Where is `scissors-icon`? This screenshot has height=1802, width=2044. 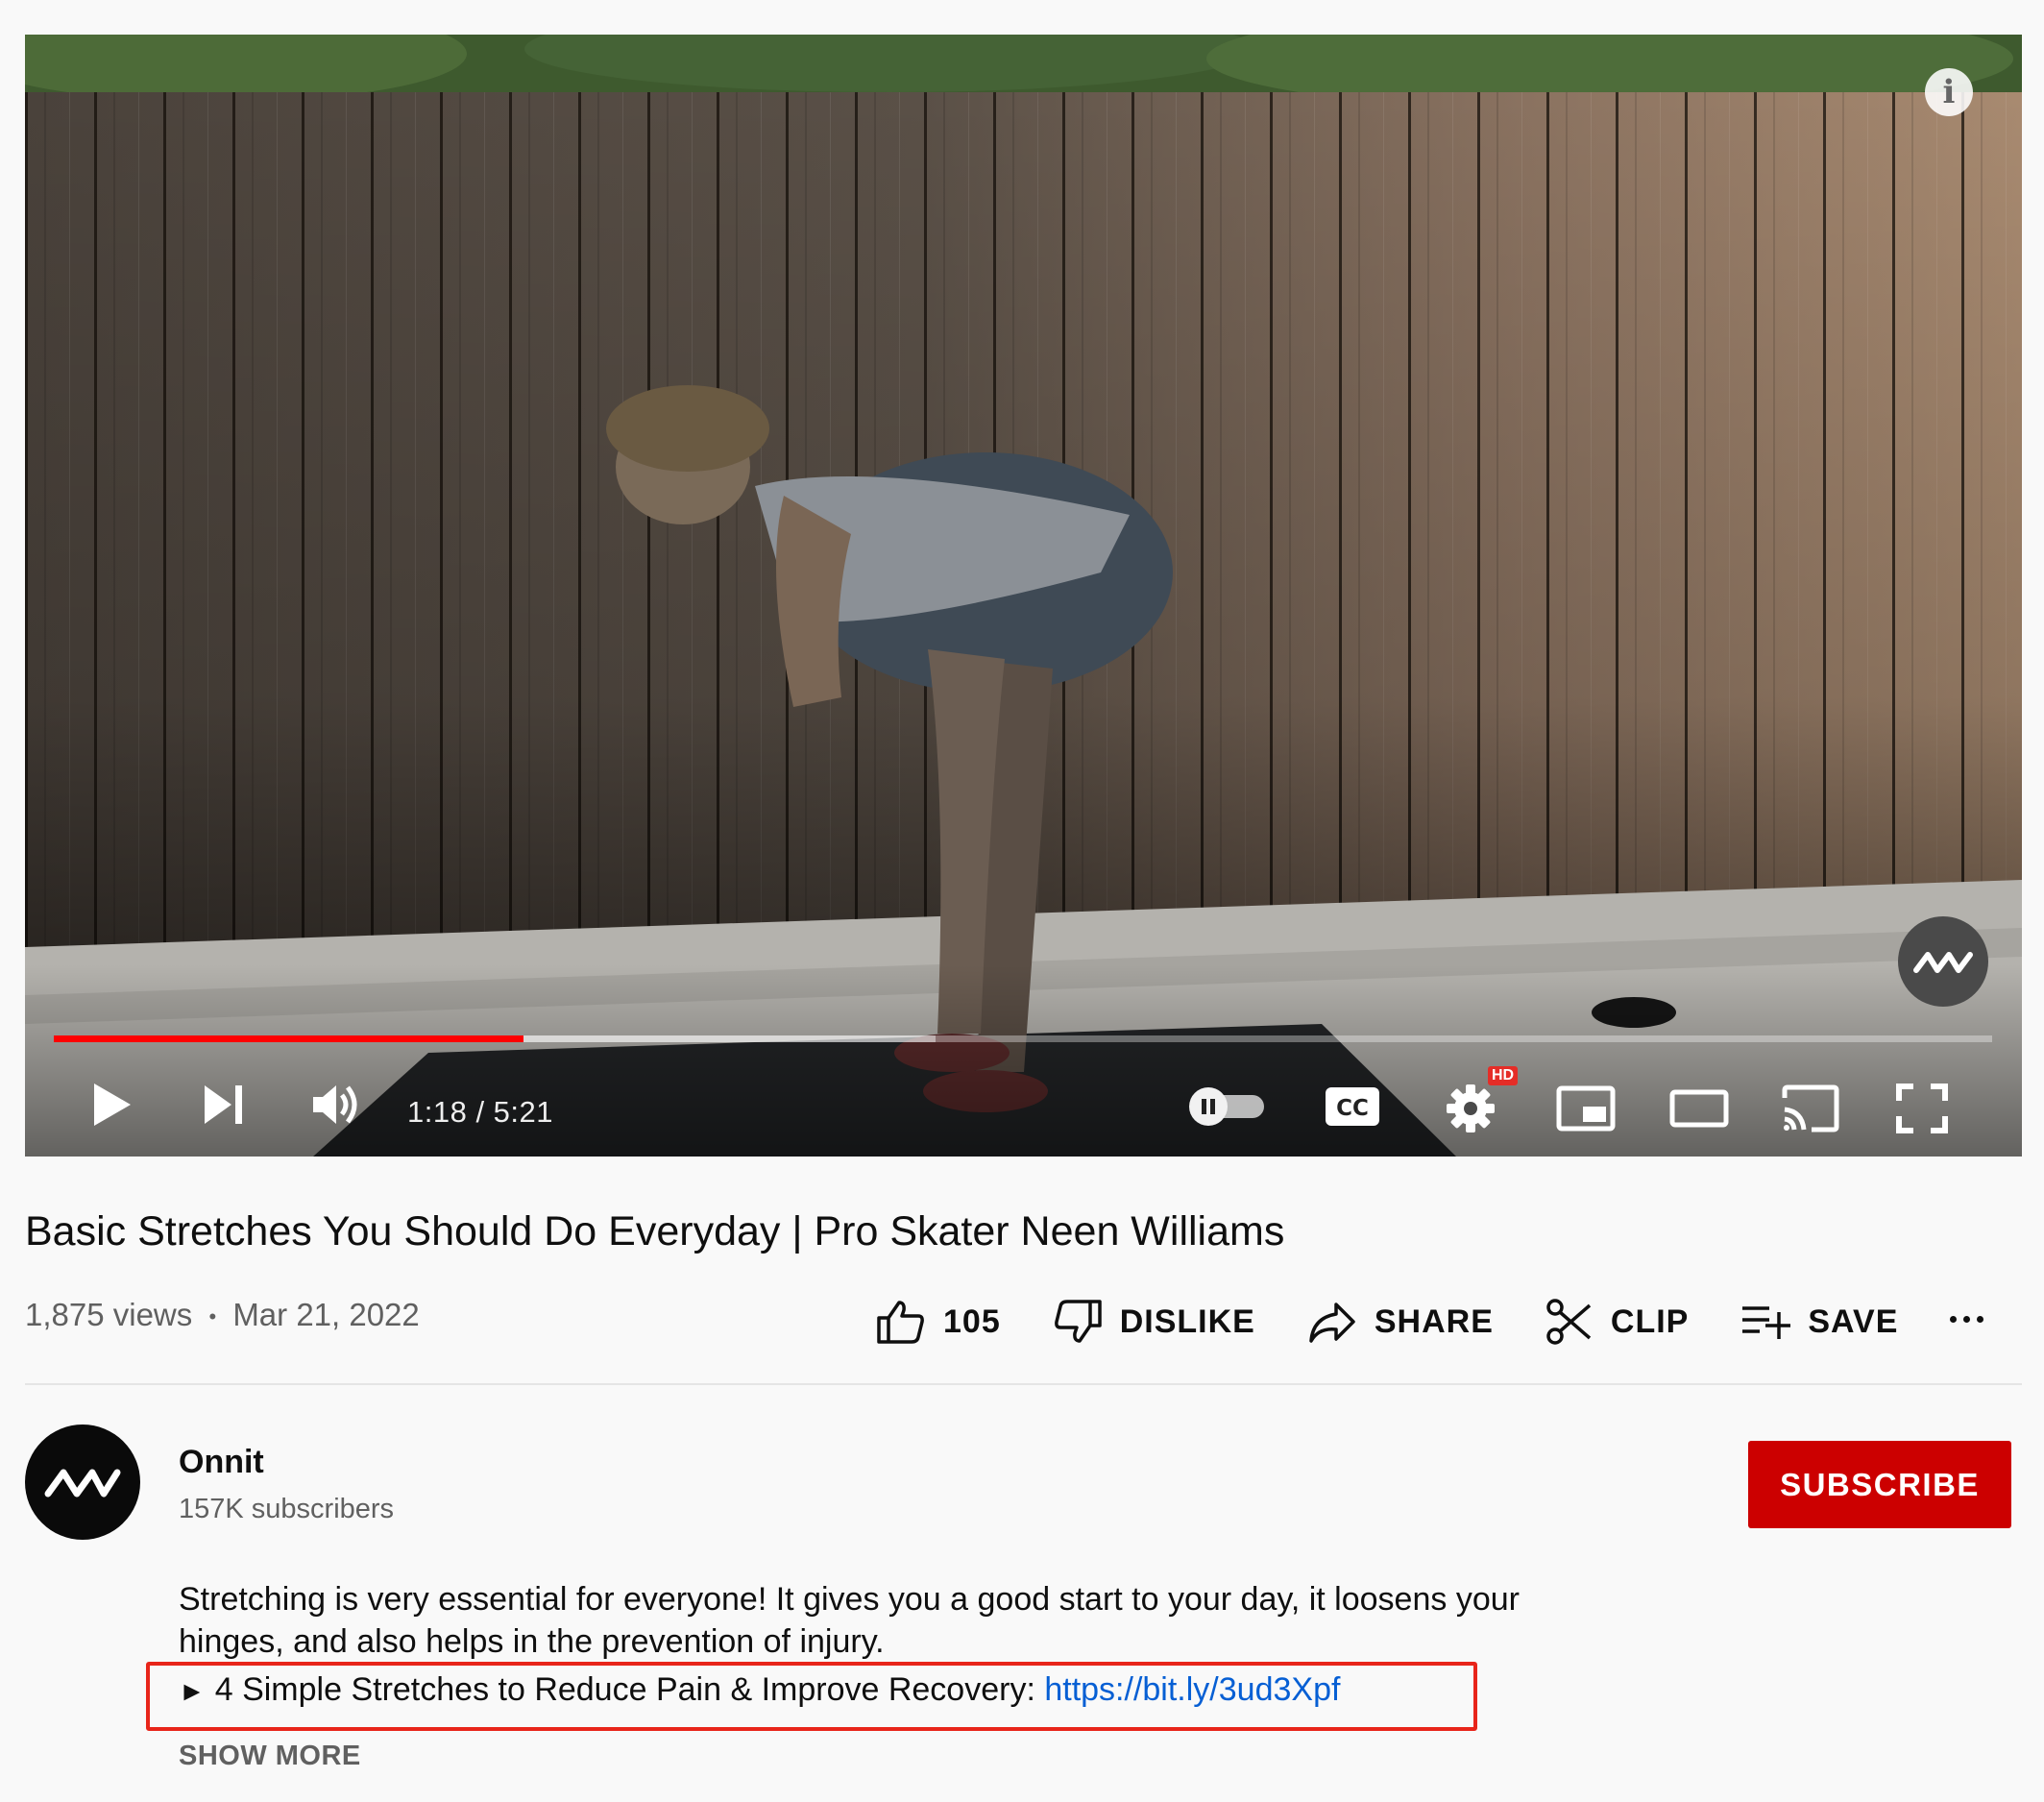
scissors-icon is located at coordinates (1569, 1322).